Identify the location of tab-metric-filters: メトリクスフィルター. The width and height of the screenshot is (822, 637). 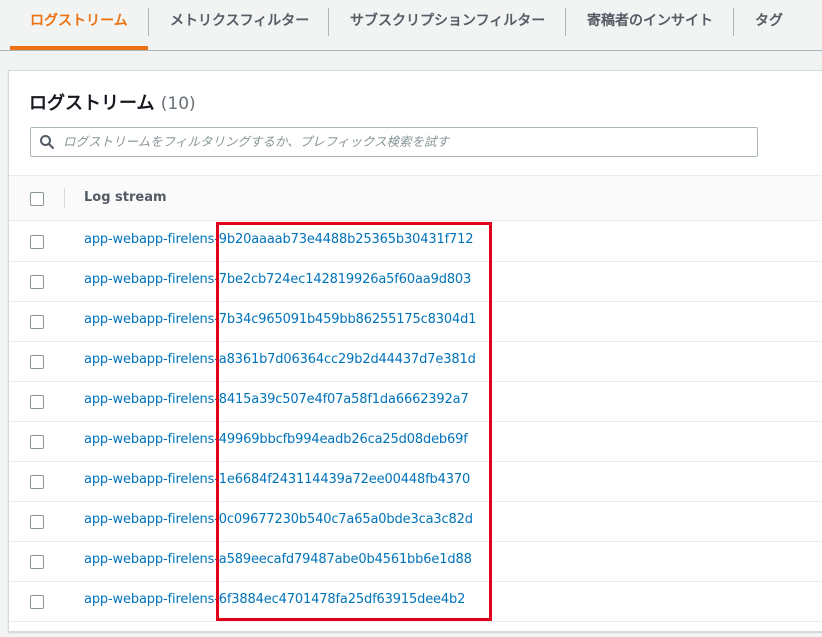
(239, 25).